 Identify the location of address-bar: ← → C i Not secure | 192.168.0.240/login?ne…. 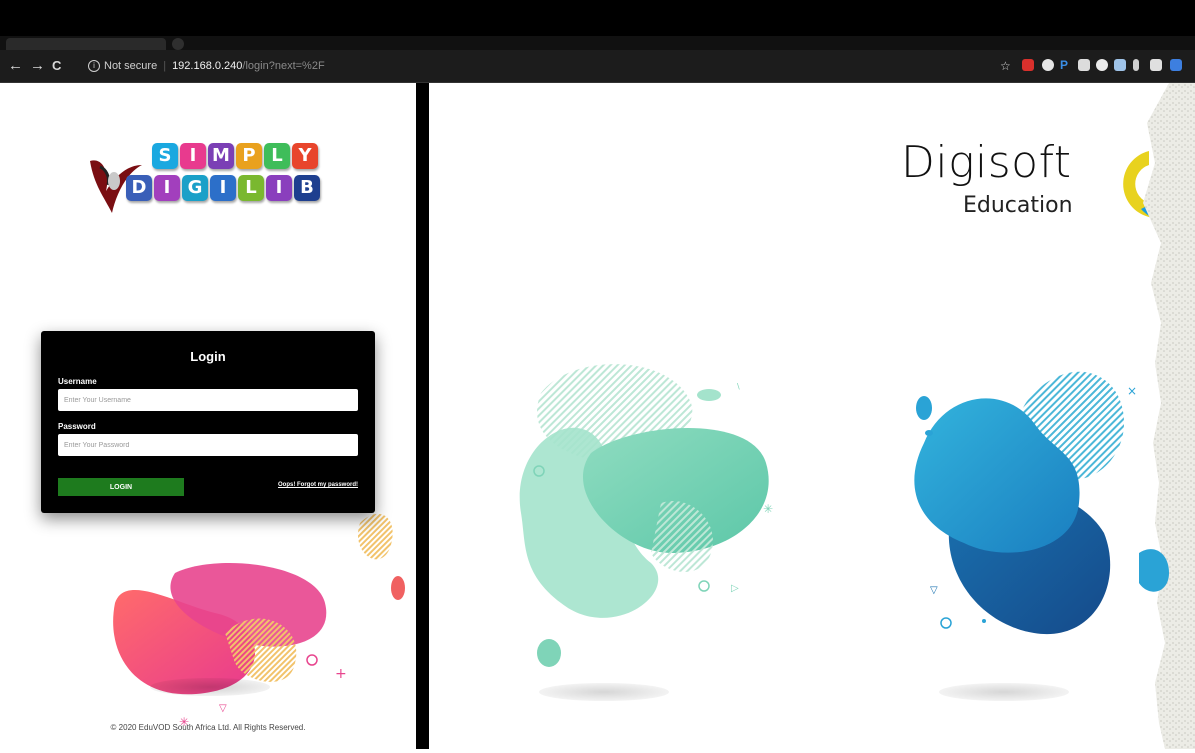
(597, 66).